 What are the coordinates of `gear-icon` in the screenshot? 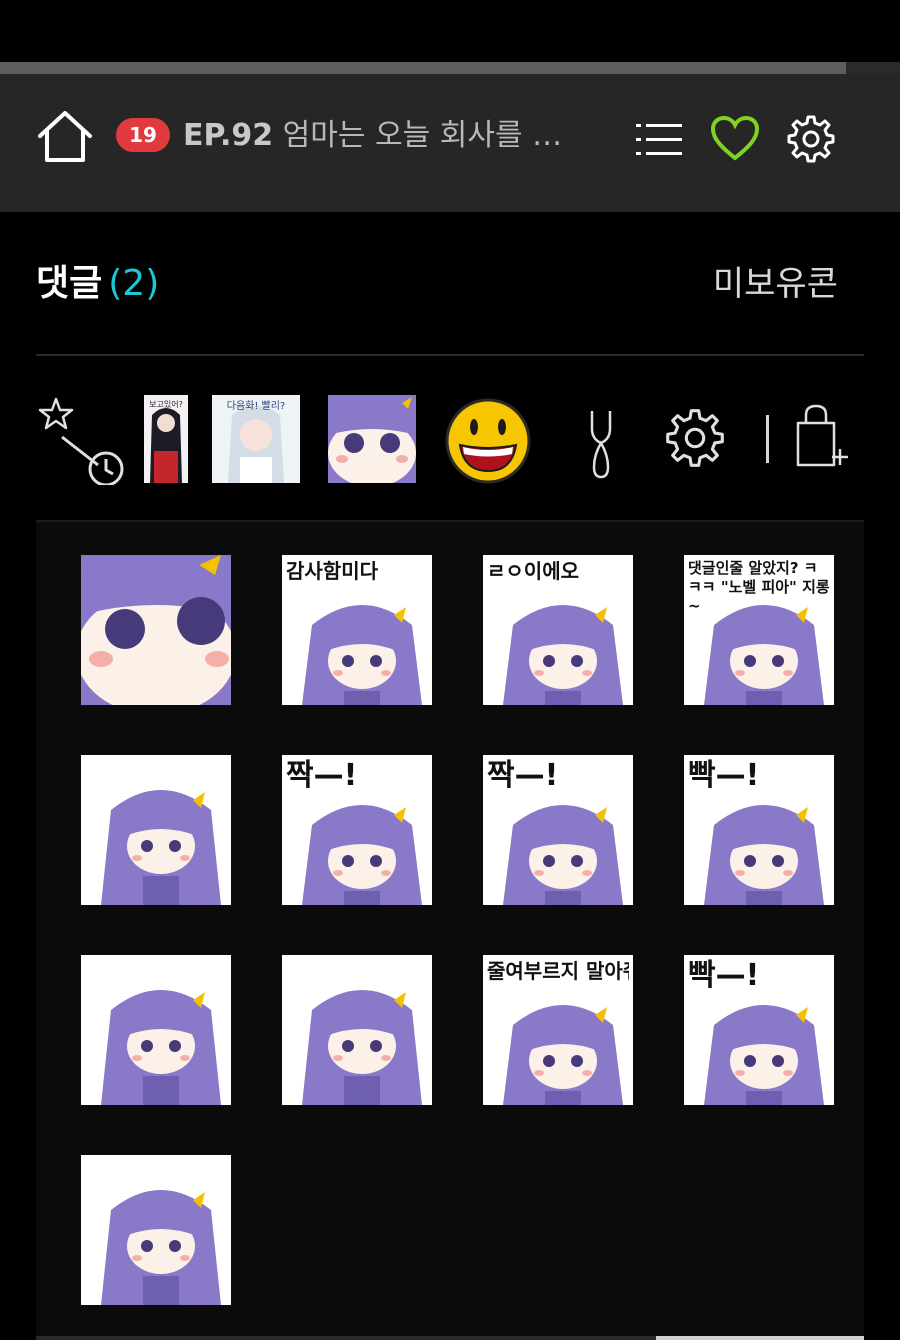 It's located at (695, 438).